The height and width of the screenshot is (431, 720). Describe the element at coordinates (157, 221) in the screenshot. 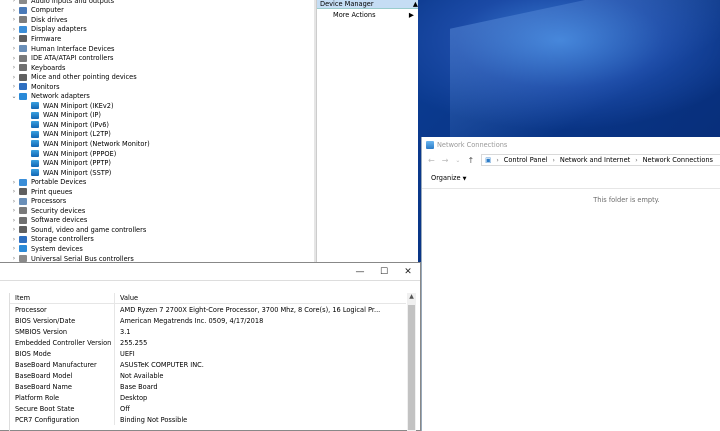

I see `tree-category-item: › Software devices` at that location.